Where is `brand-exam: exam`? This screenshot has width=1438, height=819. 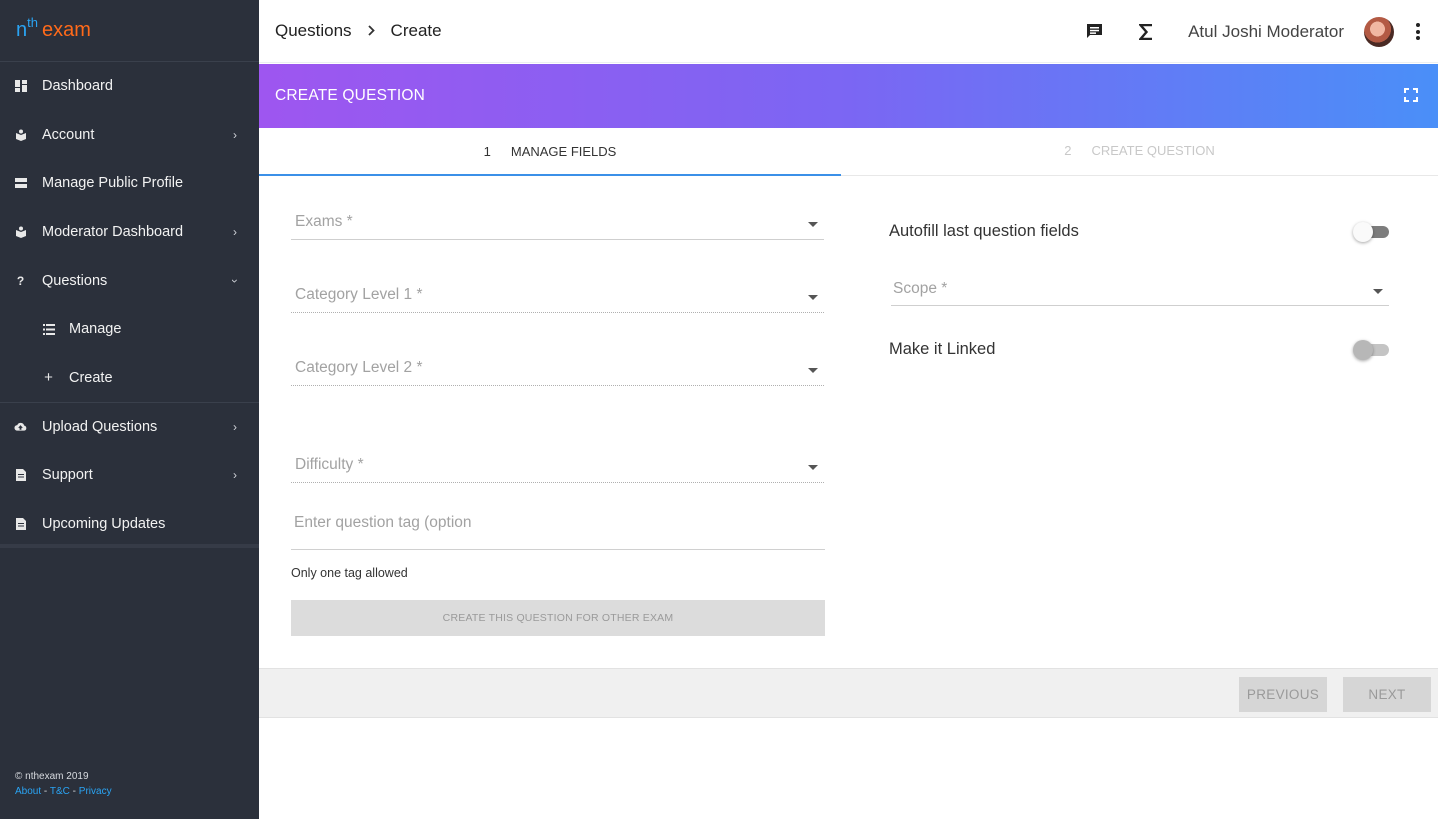
brand-exam: exam is located at coordinates (66, 30).